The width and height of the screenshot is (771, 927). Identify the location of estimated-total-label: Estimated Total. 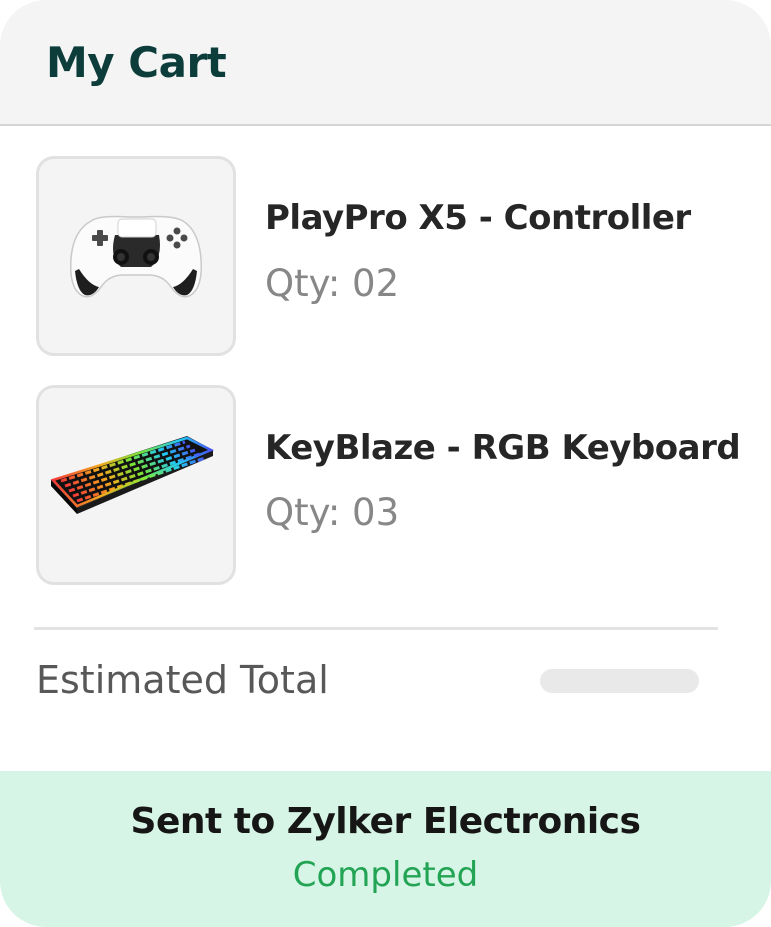
(182, 680).